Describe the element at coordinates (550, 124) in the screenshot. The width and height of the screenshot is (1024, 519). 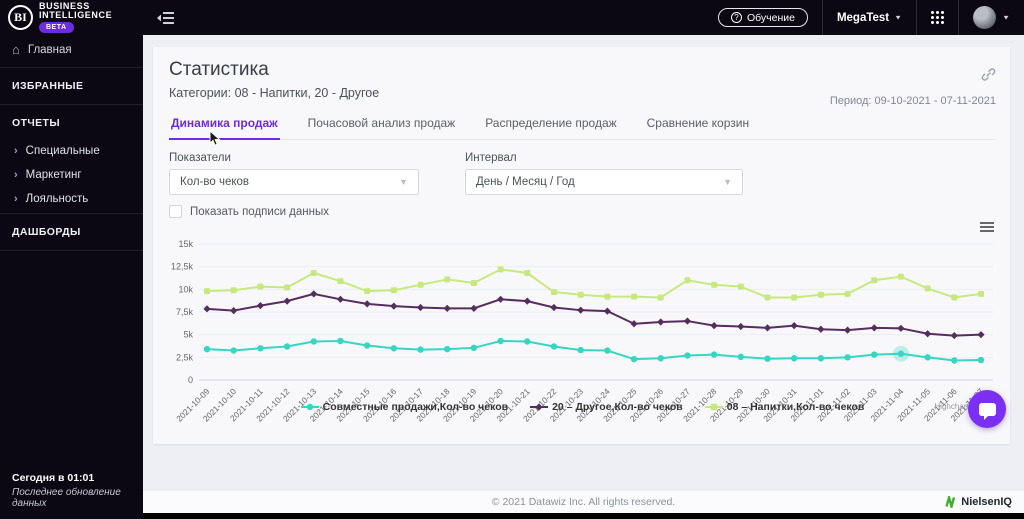
I see `tab-sales-distribution: Распределение продаж` at that location.